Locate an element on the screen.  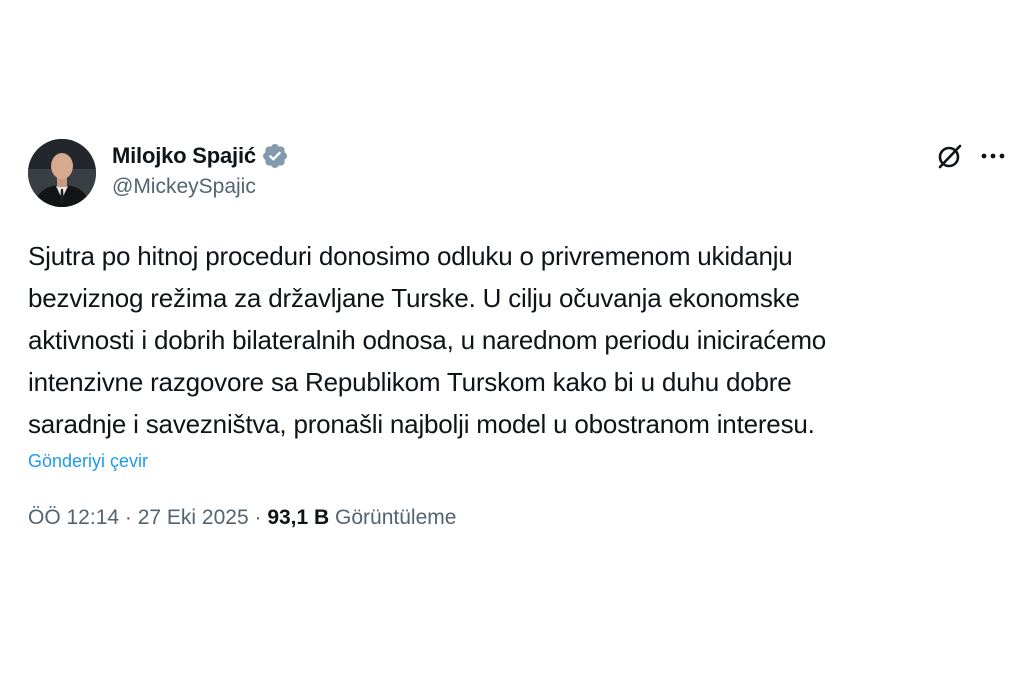
views-count: 93,1 B is located at coordinates (298, 518).